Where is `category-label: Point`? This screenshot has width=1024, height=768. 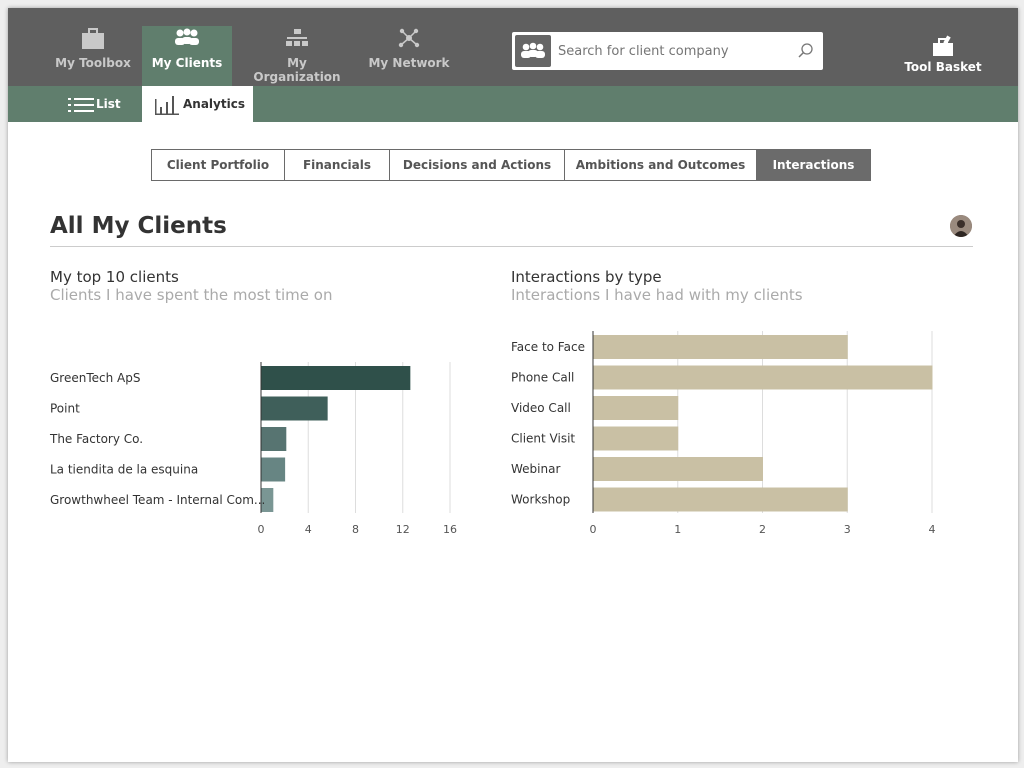
category-label: Point is located at coordinates (65, 409).